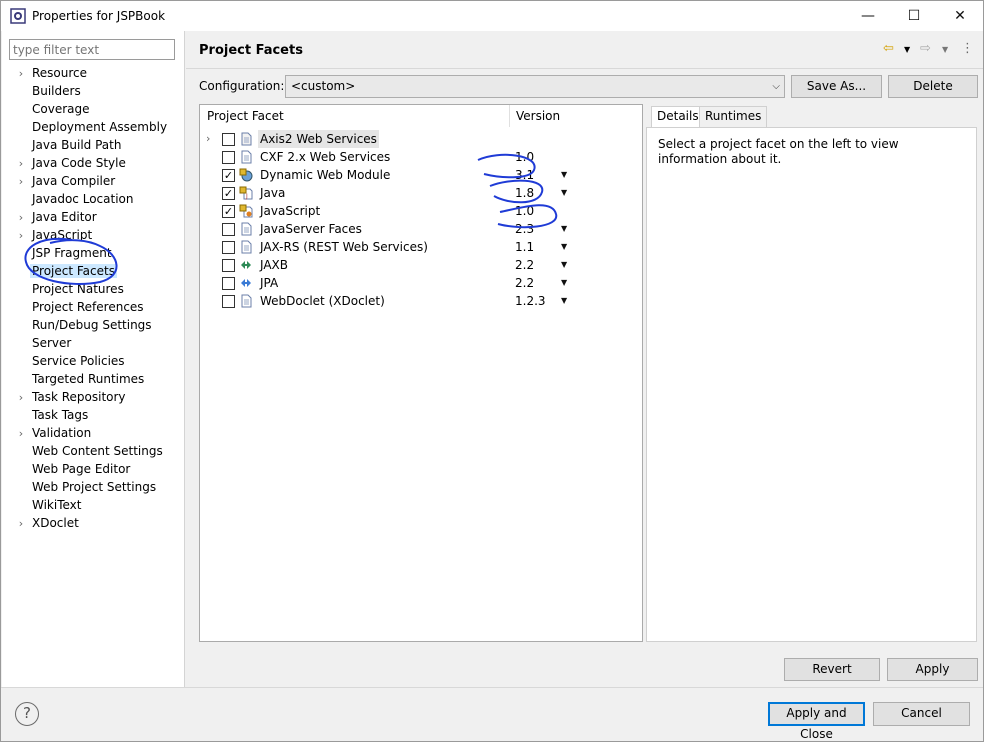 This screenshot has height=742, width=984. What do you see at coordinates (538, 116) in the screenshot?
I see `column-header-version: Version` at bounding box center [538, 116].